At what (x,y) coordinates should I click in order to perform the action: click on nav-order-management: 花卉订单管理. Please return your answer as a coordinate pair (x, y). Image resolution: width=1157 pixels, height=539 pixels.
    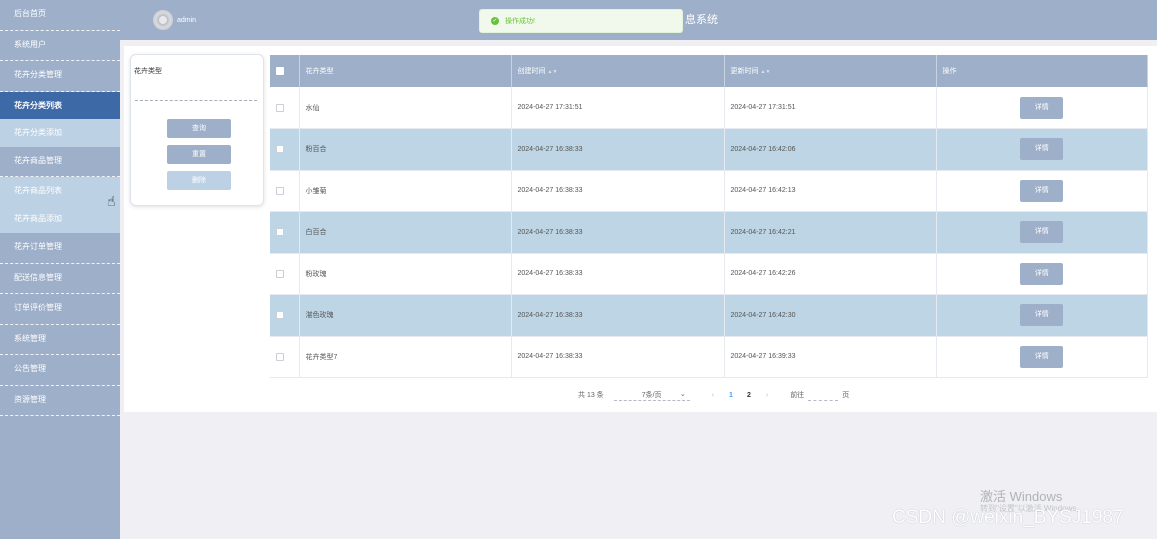
    Looking at the image, I should click on (60, 248).